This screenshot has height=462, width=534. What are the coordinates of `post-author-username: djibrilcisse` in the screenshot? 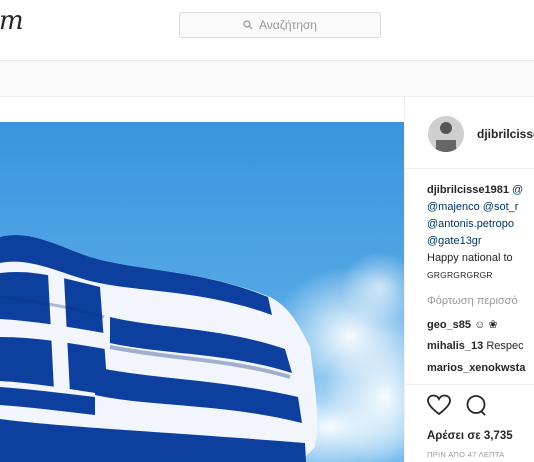 It's located at (505, 134).